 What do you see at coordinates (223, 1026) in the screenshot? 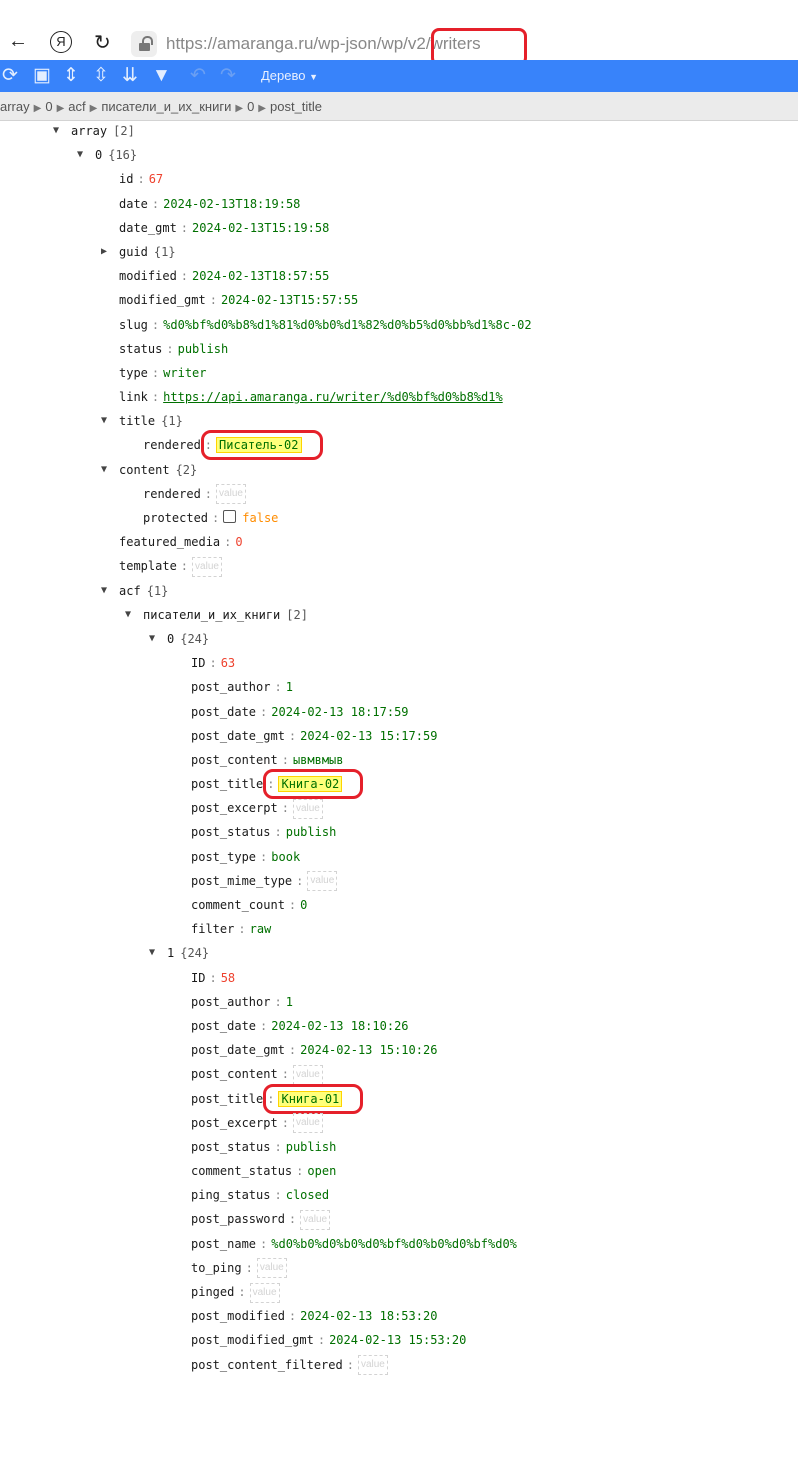
I see `field-key: post_date` at bounding box center [223, 1026].